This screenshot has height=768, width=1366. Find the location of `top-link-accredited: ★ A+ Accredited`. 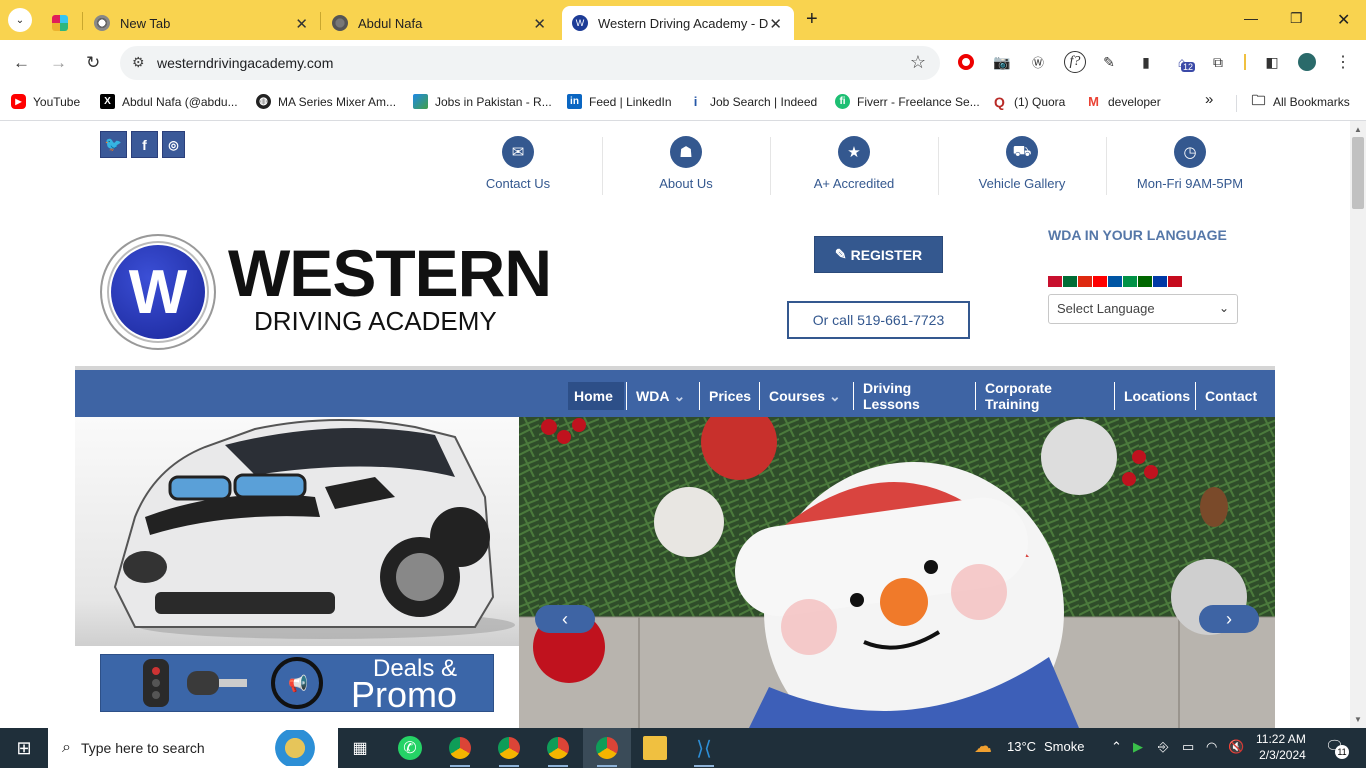

top-link-accredited: ★ A+ Accredited is located at coordinates (854, 163).